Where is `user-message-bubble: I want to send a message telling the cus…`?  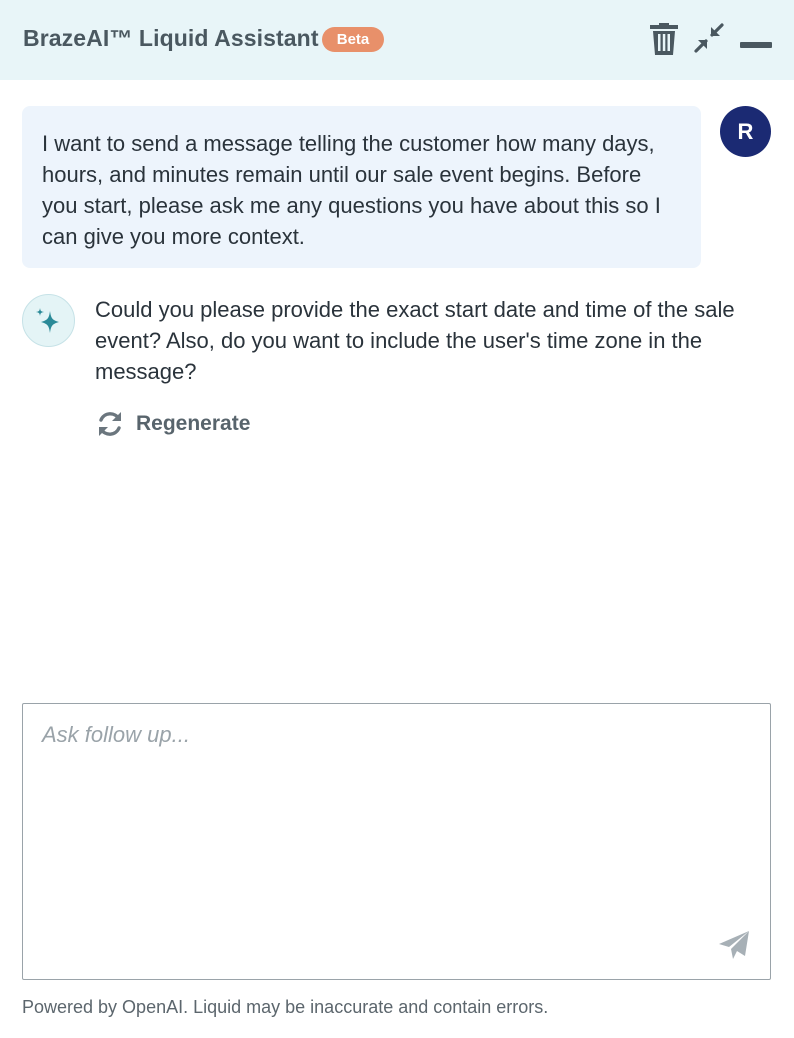
user-message-bubble: I want to send a message telling the cus… is located at coordinates (361, 187).